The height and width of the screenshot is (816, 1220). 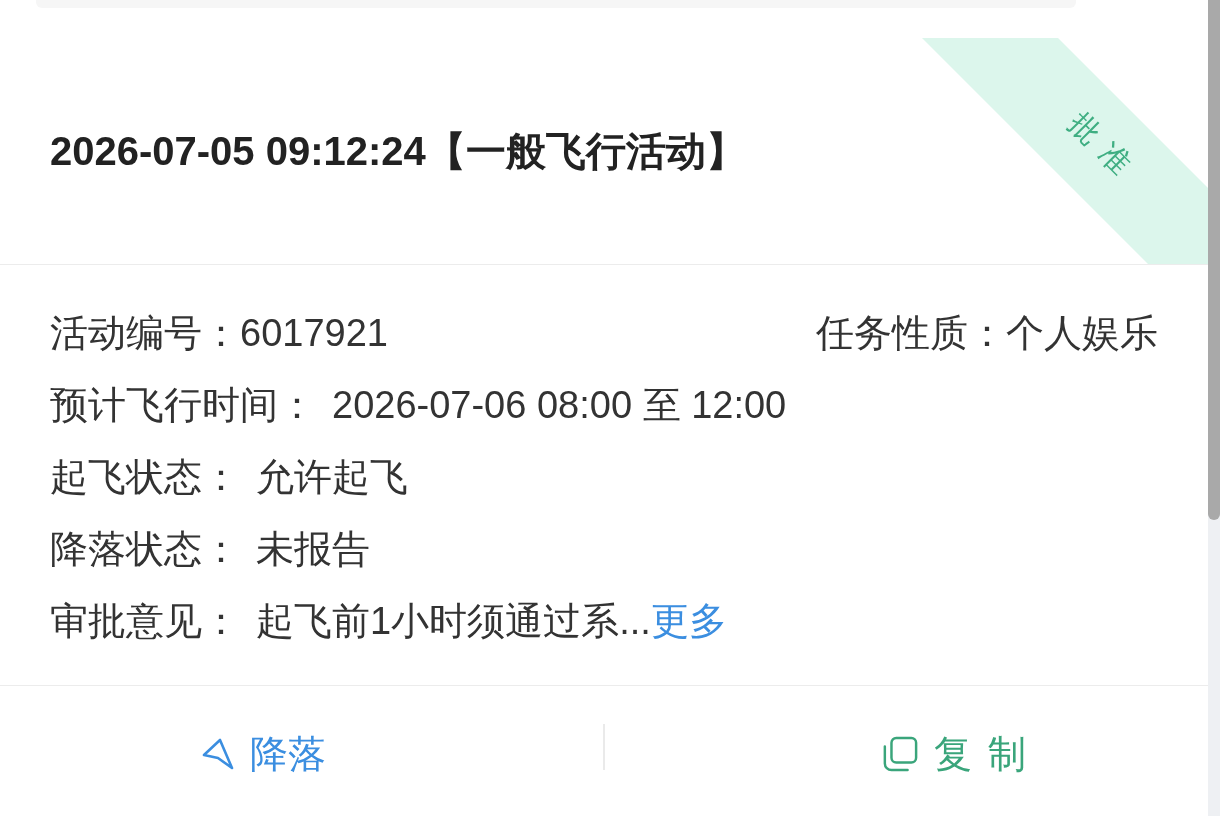 What do you see at coordinates (688, 621) in the screenshot?
I see `more-link: 更多` at bounding box center [688, 621].